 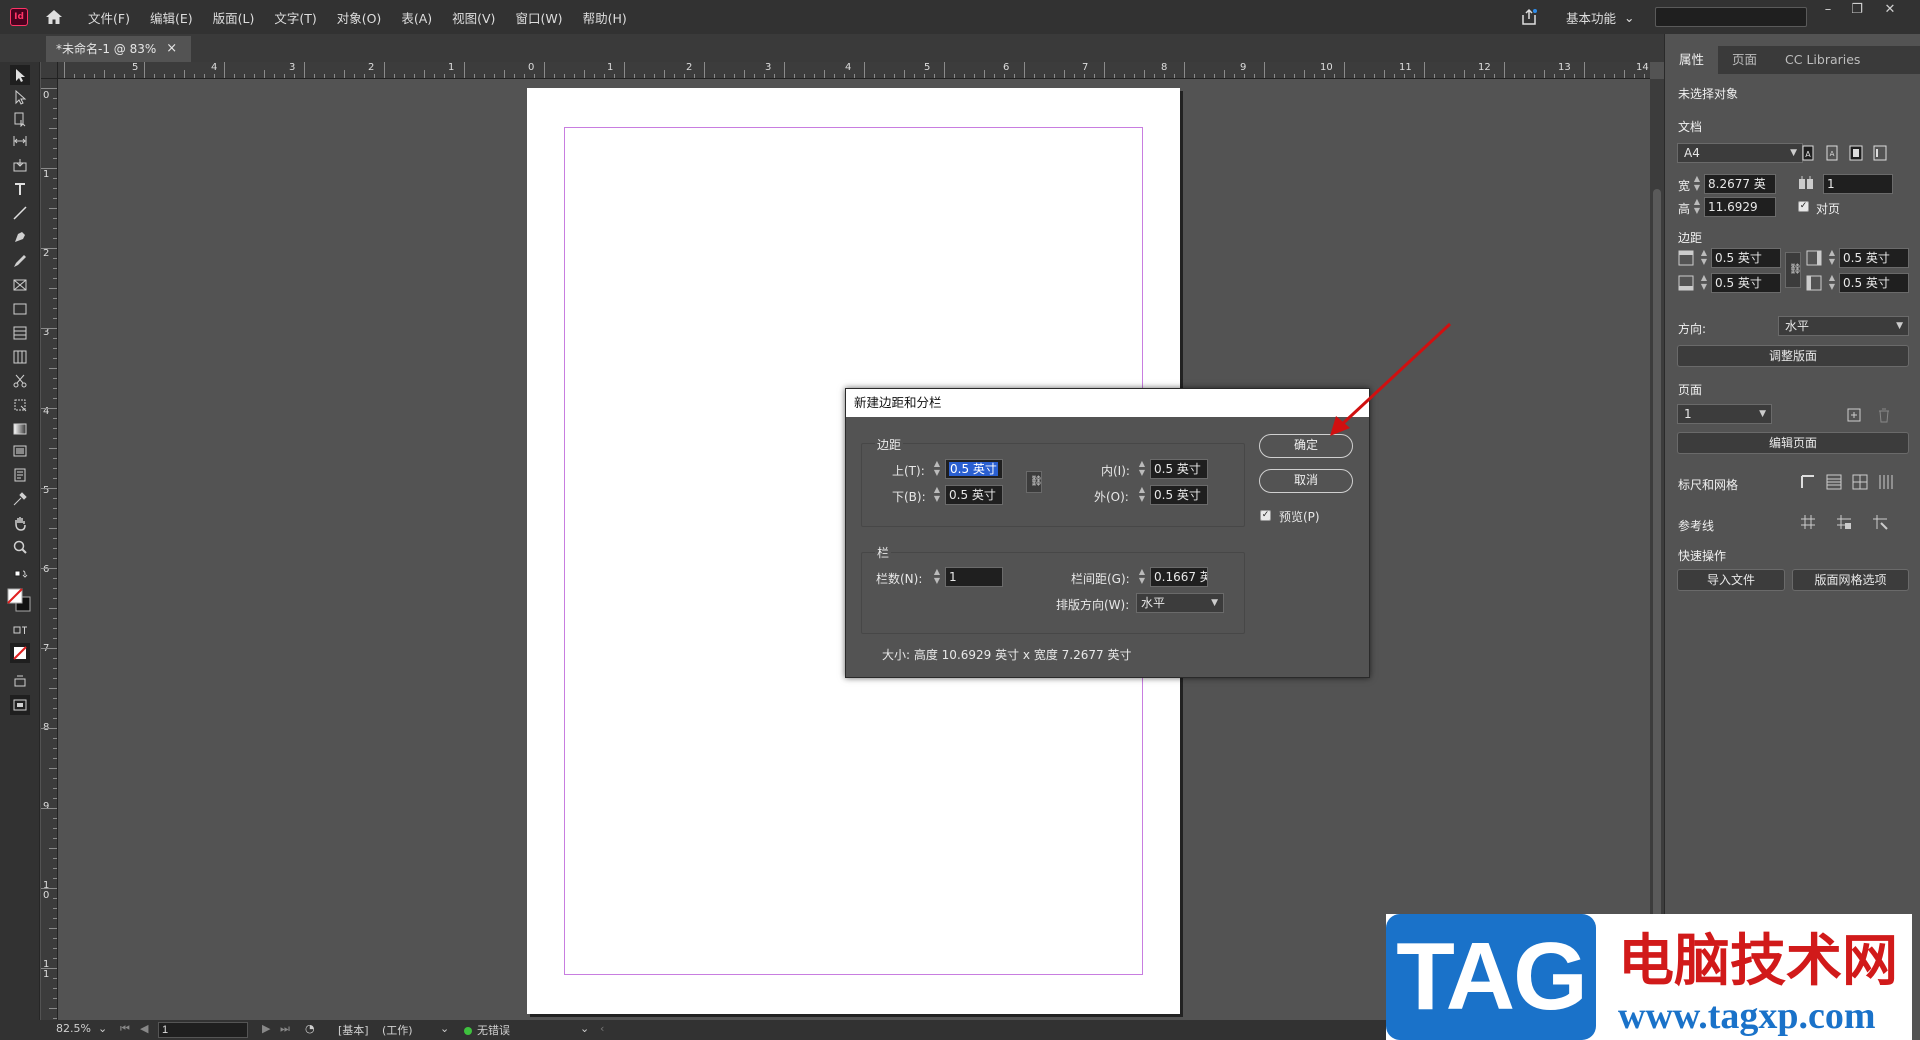 I want to click on pen-tool-icon, so click(x=20, y=237).